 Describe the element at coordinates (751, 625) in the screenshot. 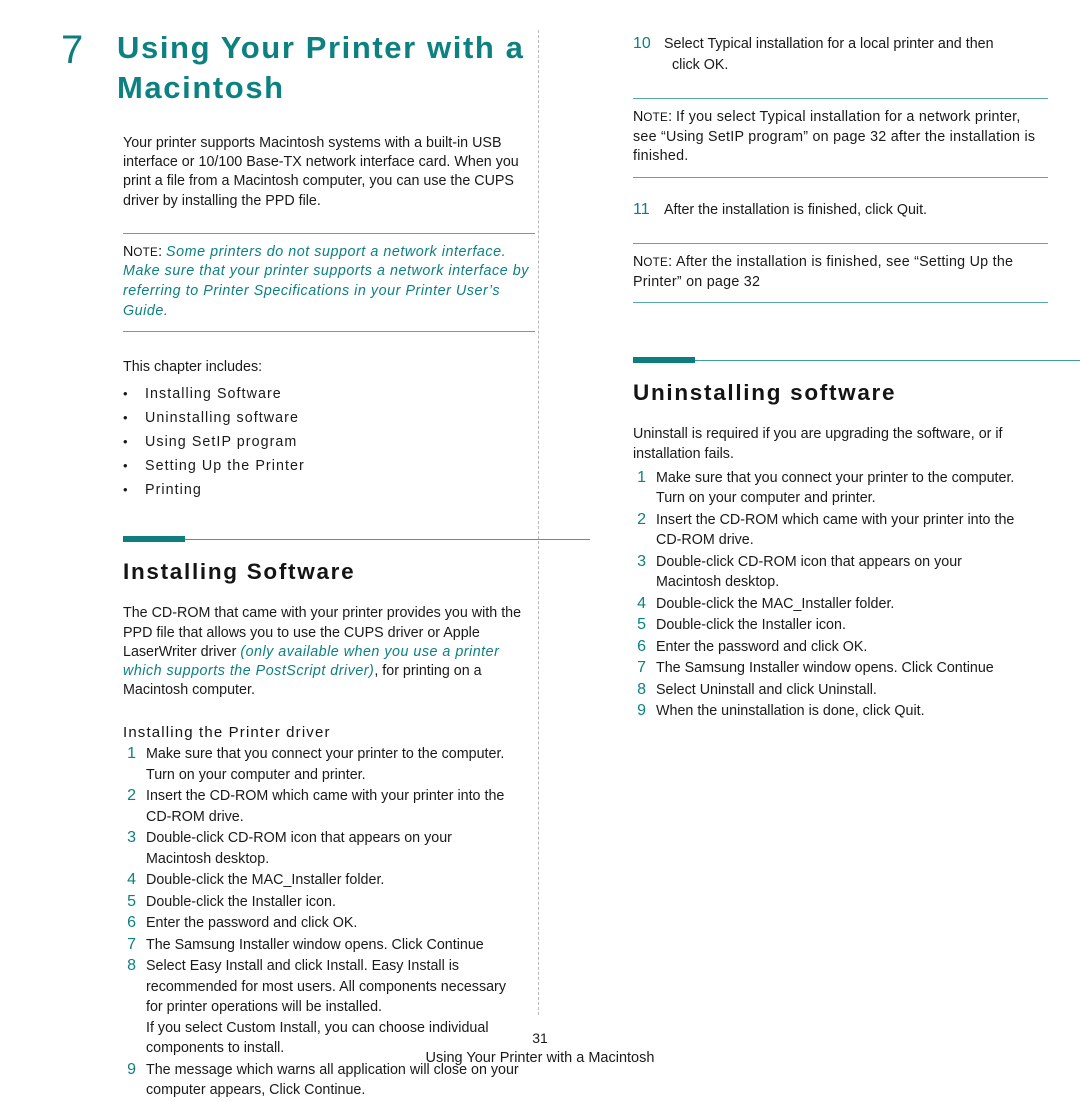

I see `step-text: Double-click the Installer icon.` at that location.